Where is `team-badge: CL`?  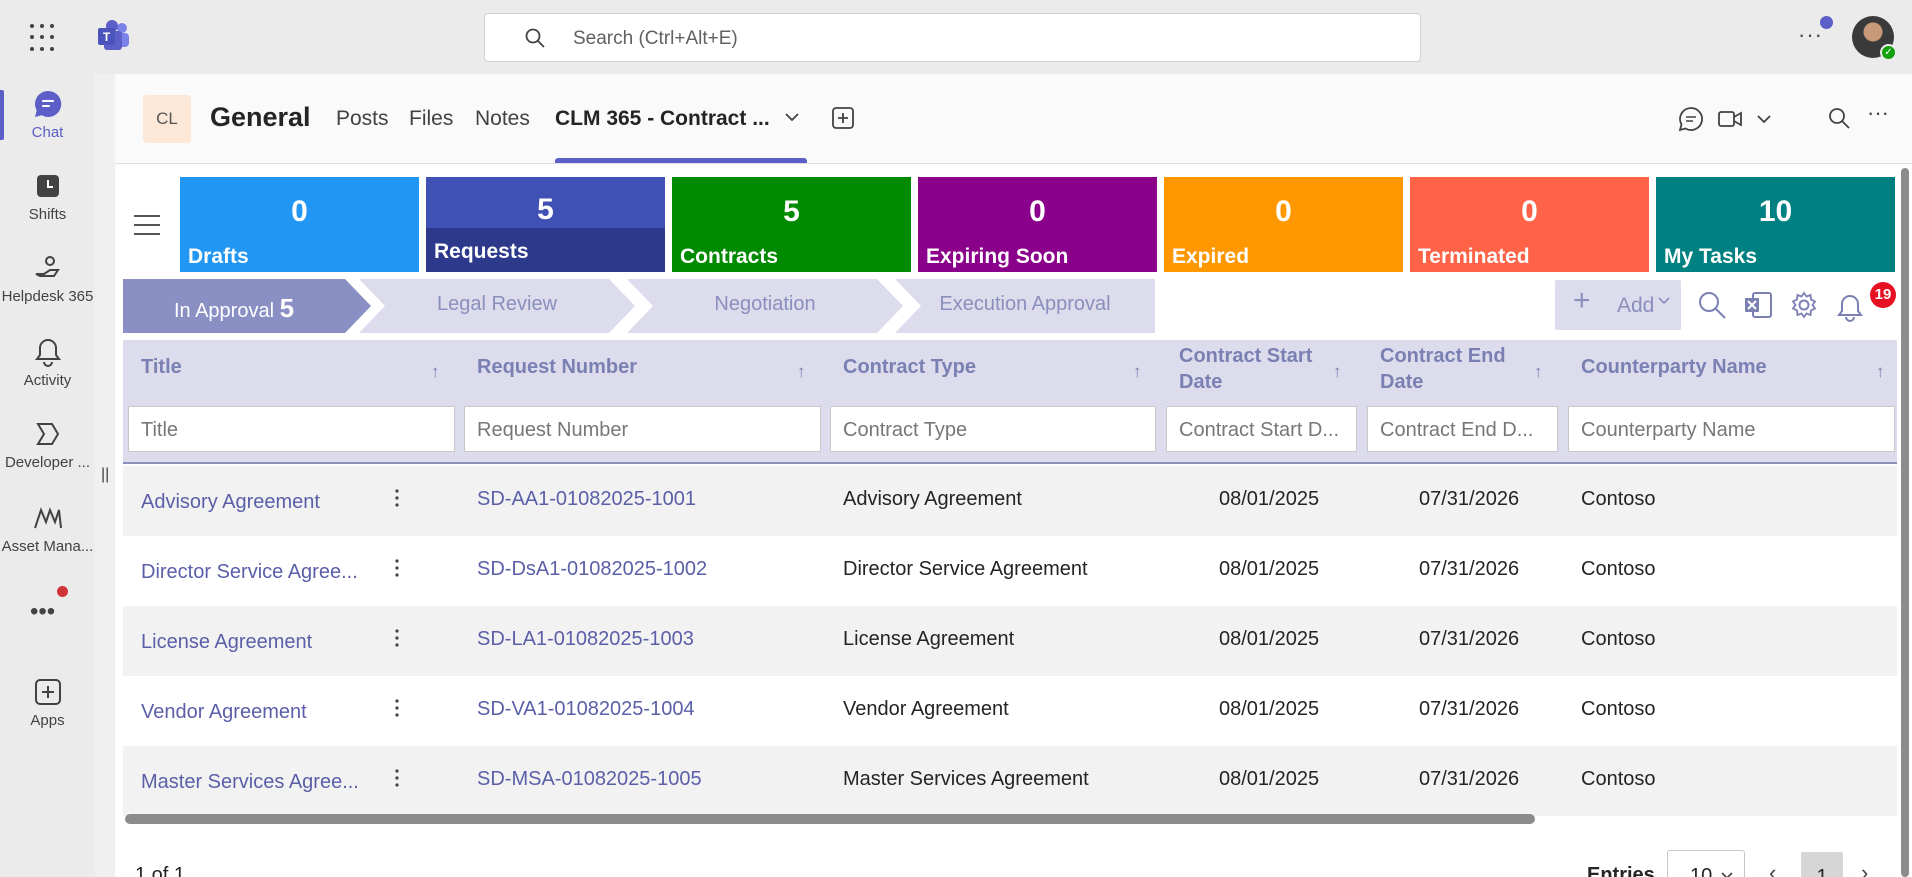
team-badge: CL is located at coordinates (167, 119).